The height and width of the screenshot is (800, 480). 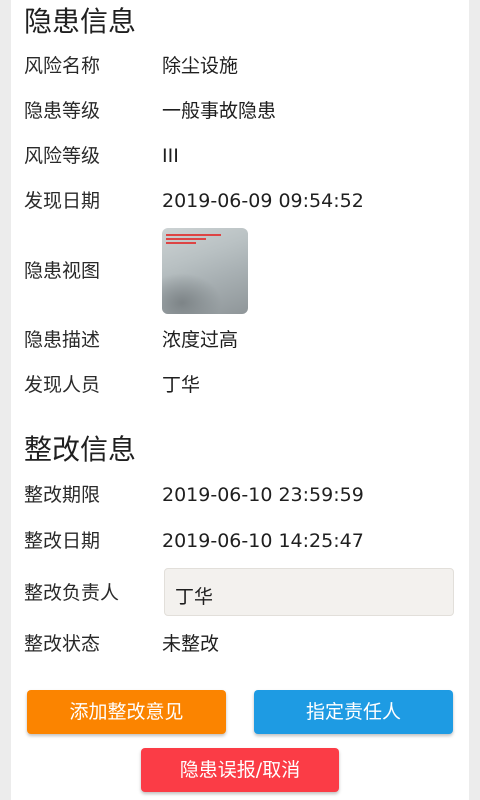 What do you see at coordinates (263, 201) in the screenshot?
I see `found-date-value: 2019-06-09 09:54:52` at bounding box center [263, 201].